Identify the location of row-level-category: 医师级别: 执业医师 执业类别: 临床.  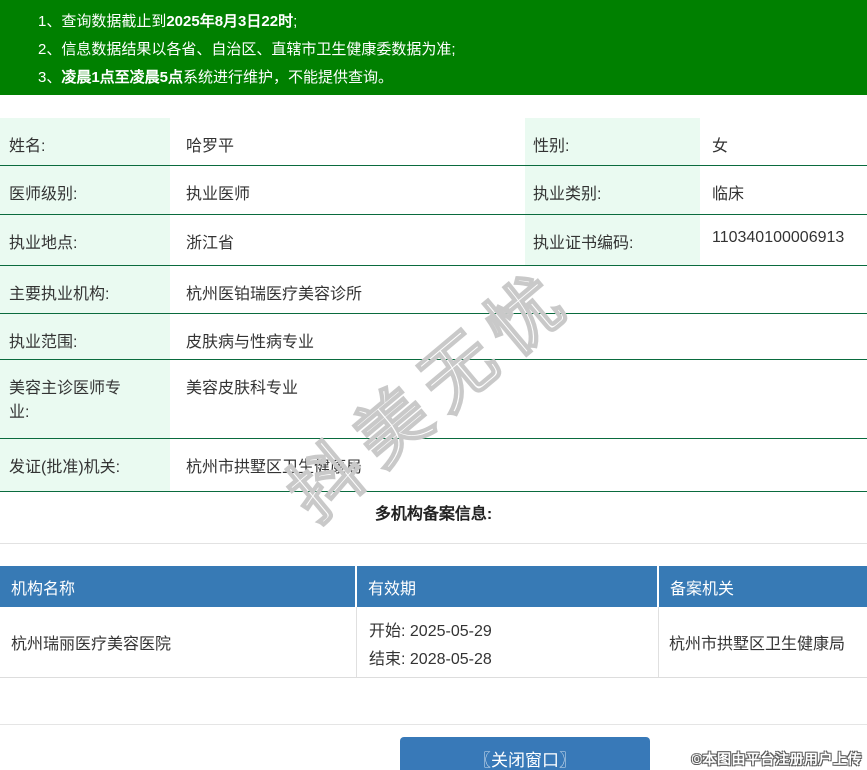
(433, 190).